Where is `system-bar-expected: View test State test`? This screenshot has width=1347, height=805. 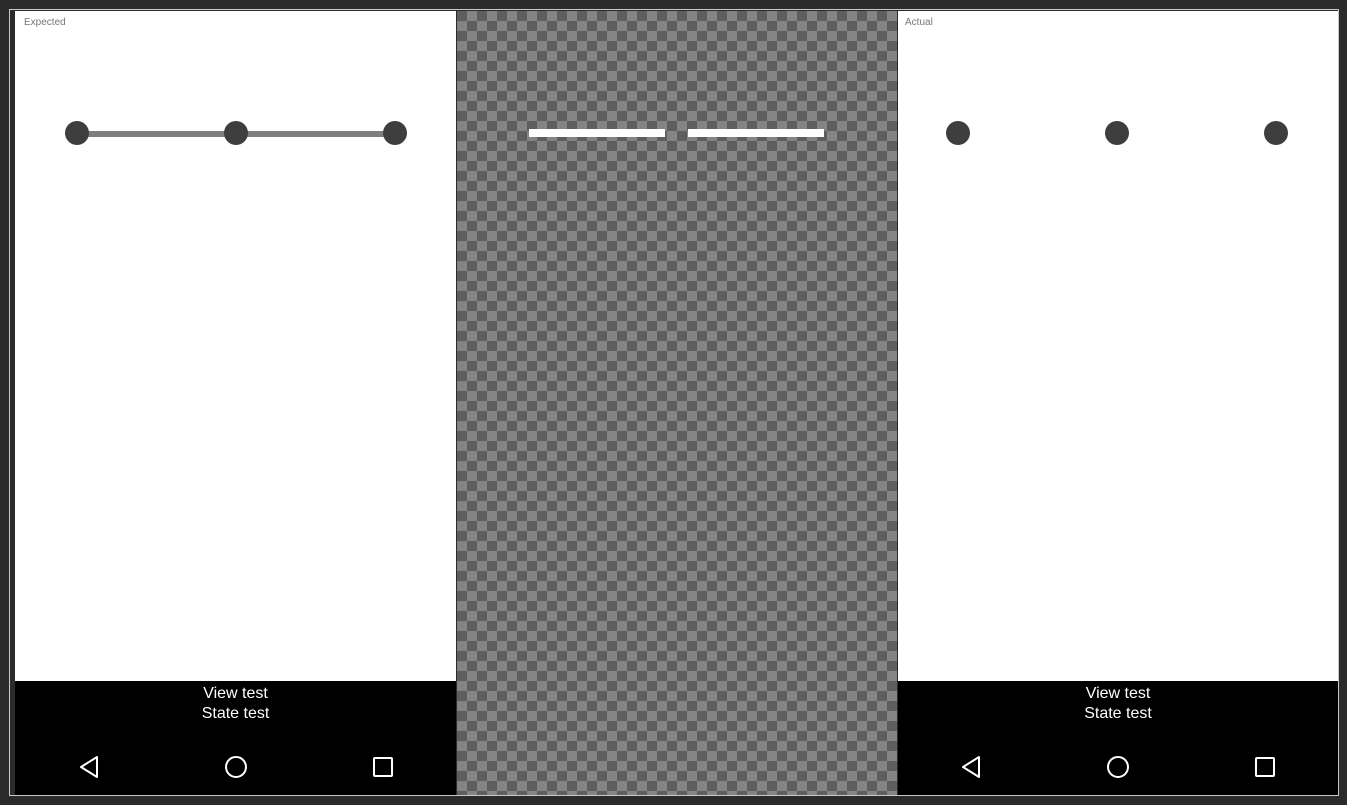 system-bar-expected: View test State test is located at coordinates (235, 738).